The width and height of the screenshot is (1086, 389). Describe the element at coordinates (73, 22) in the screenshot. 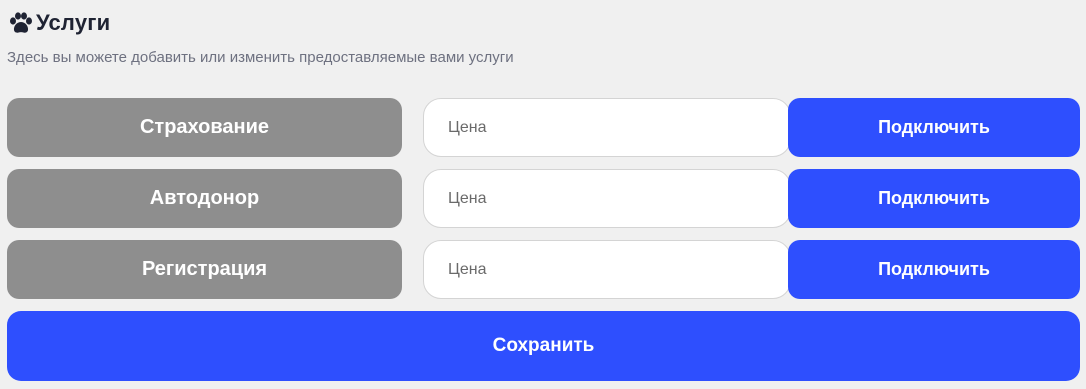

I see `page-title: Услуги` at that location.